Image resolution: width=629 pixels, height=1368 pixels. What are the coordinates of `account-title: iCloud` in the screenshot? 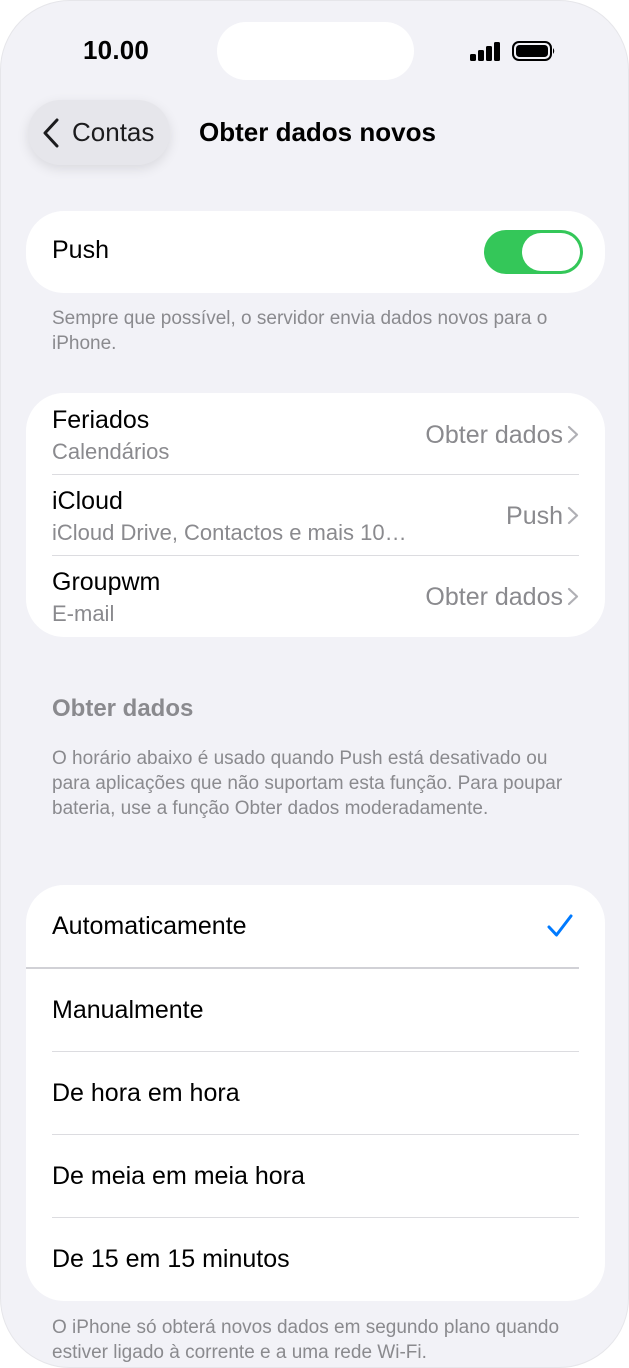 It's located at (87, 501).